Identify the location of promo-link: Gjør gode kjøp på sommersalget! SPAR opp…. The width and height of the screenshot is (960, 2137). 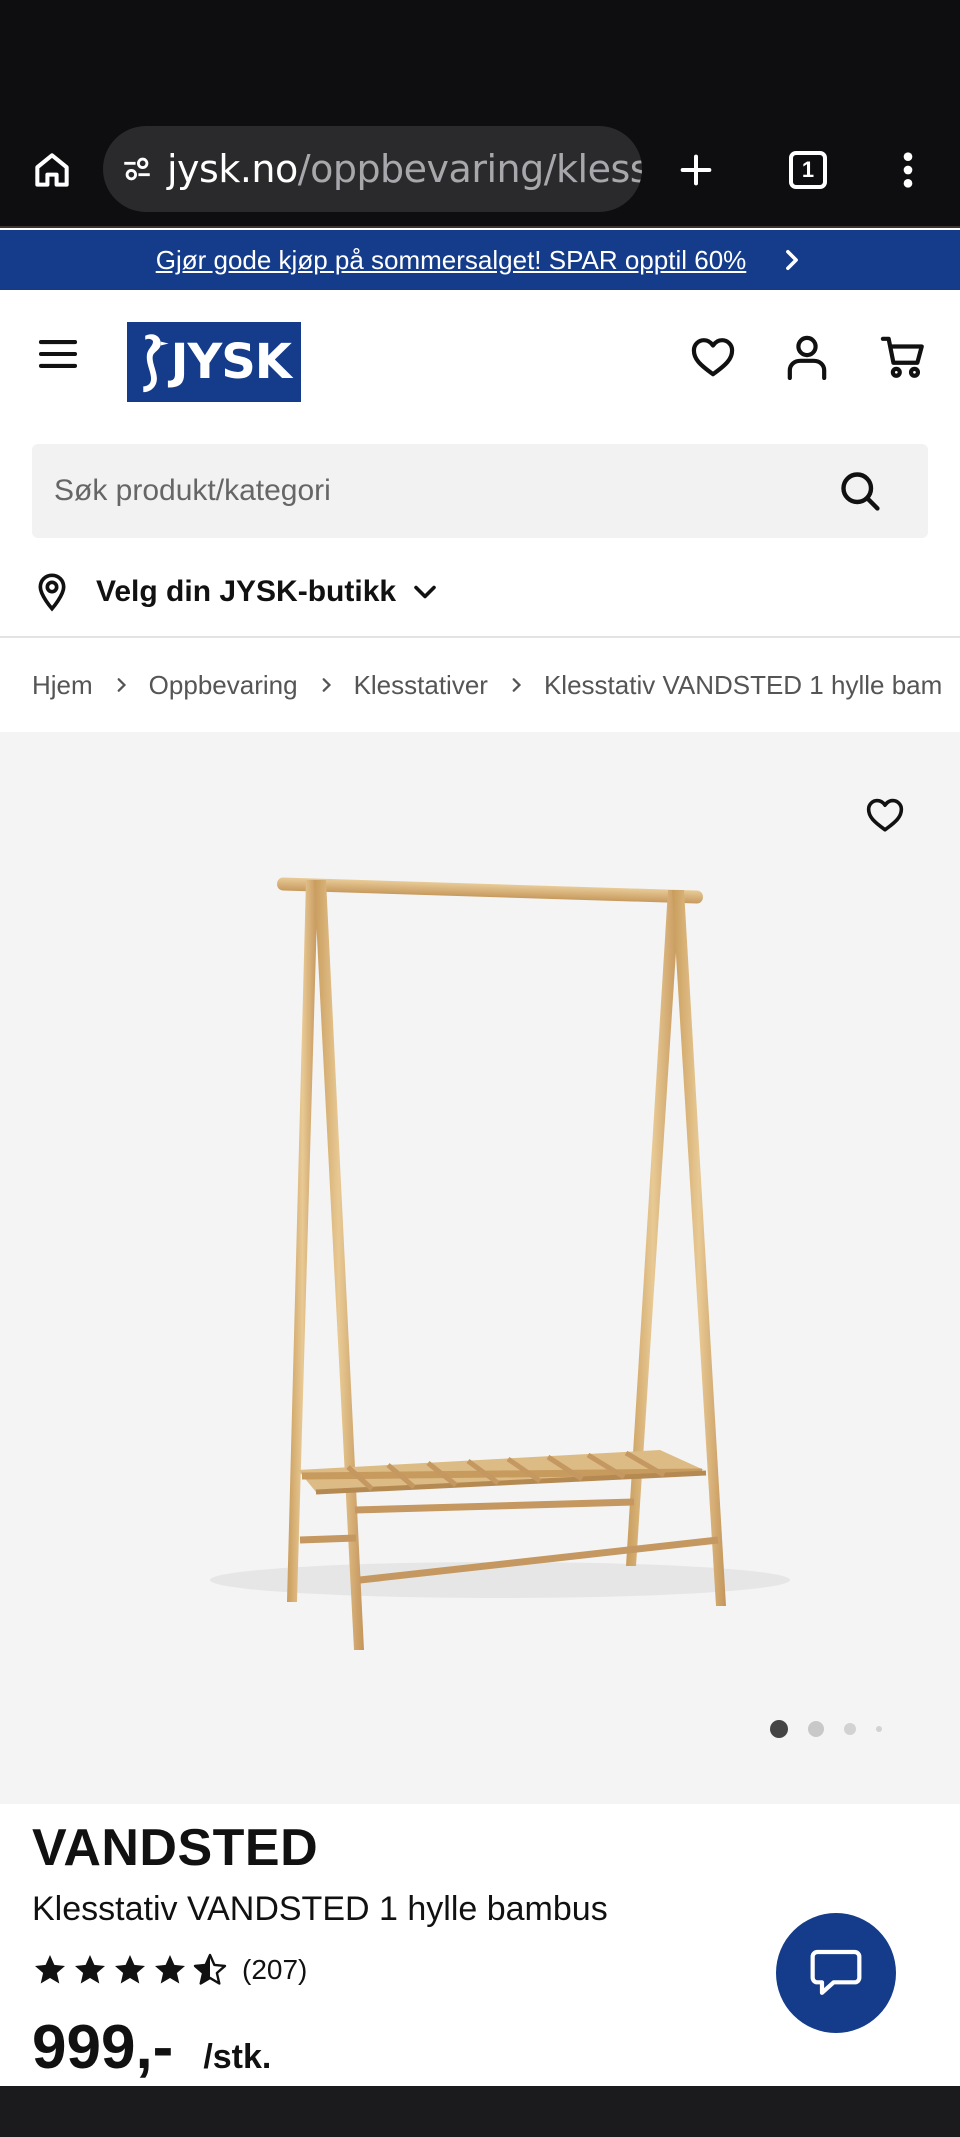
(451, 260).